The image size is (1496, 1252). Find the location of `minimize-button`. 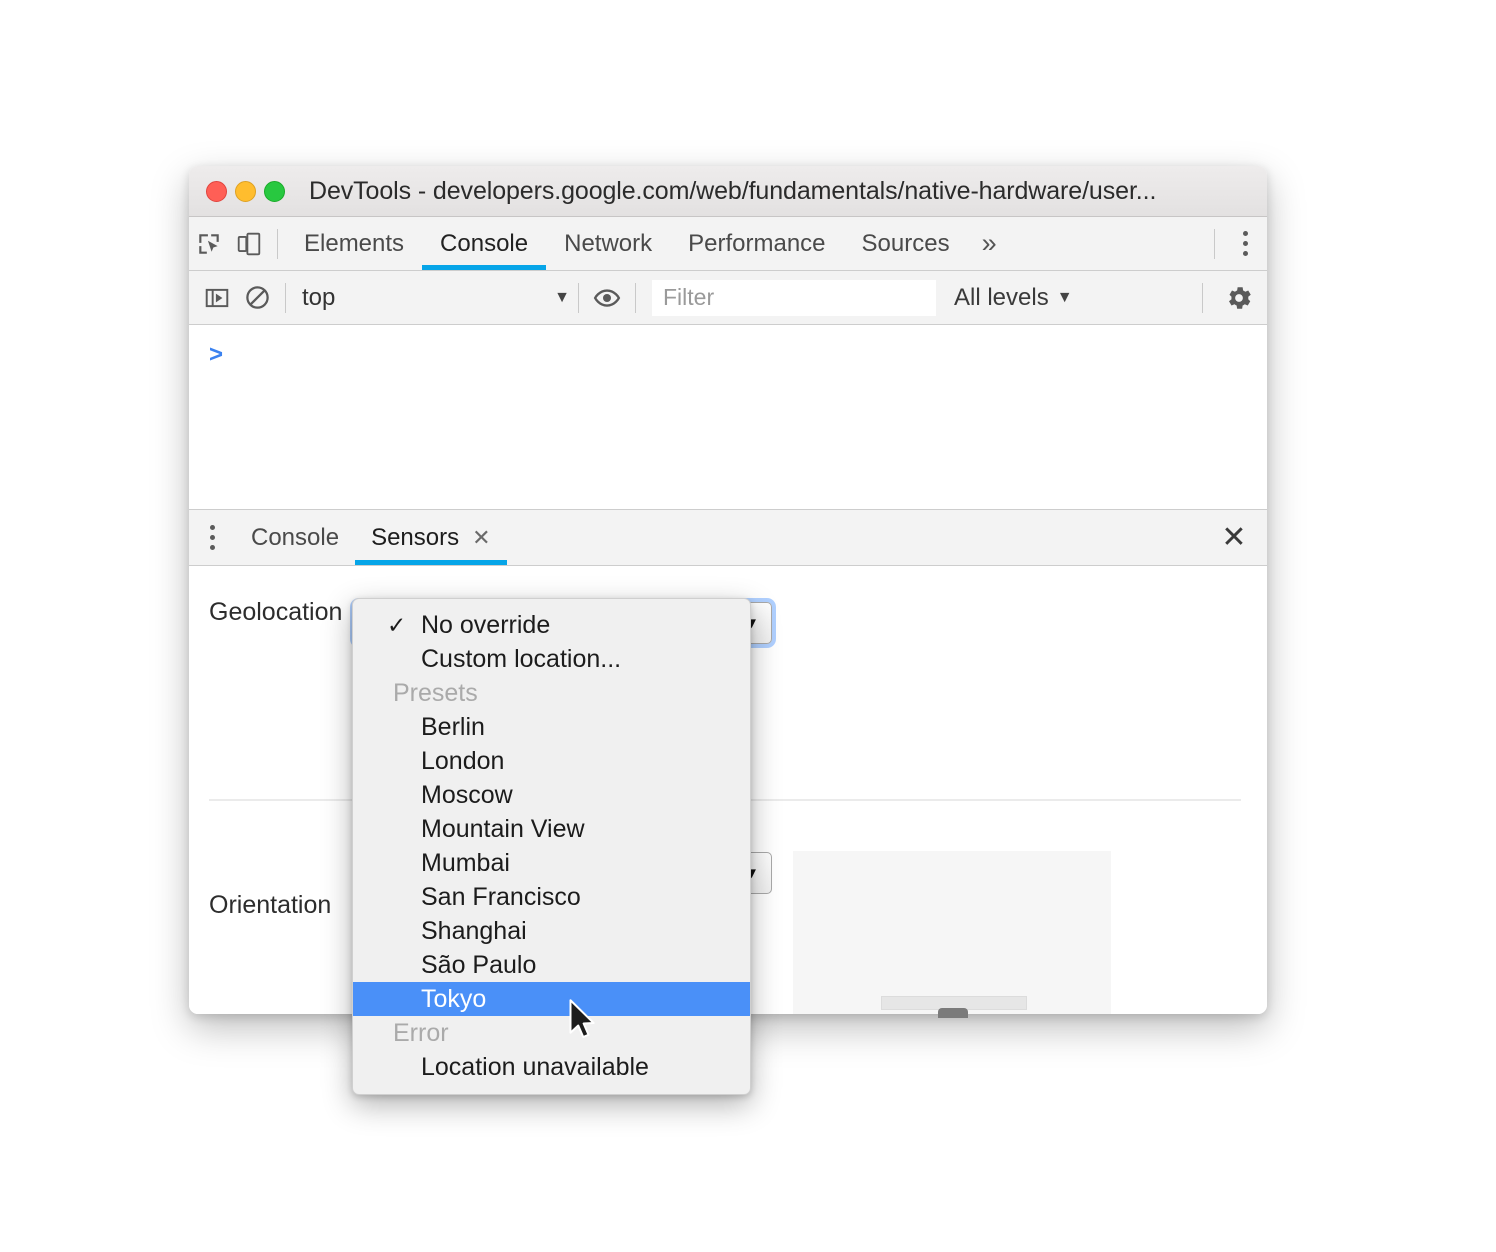

minimize-button is located at coordinates (245, 191).